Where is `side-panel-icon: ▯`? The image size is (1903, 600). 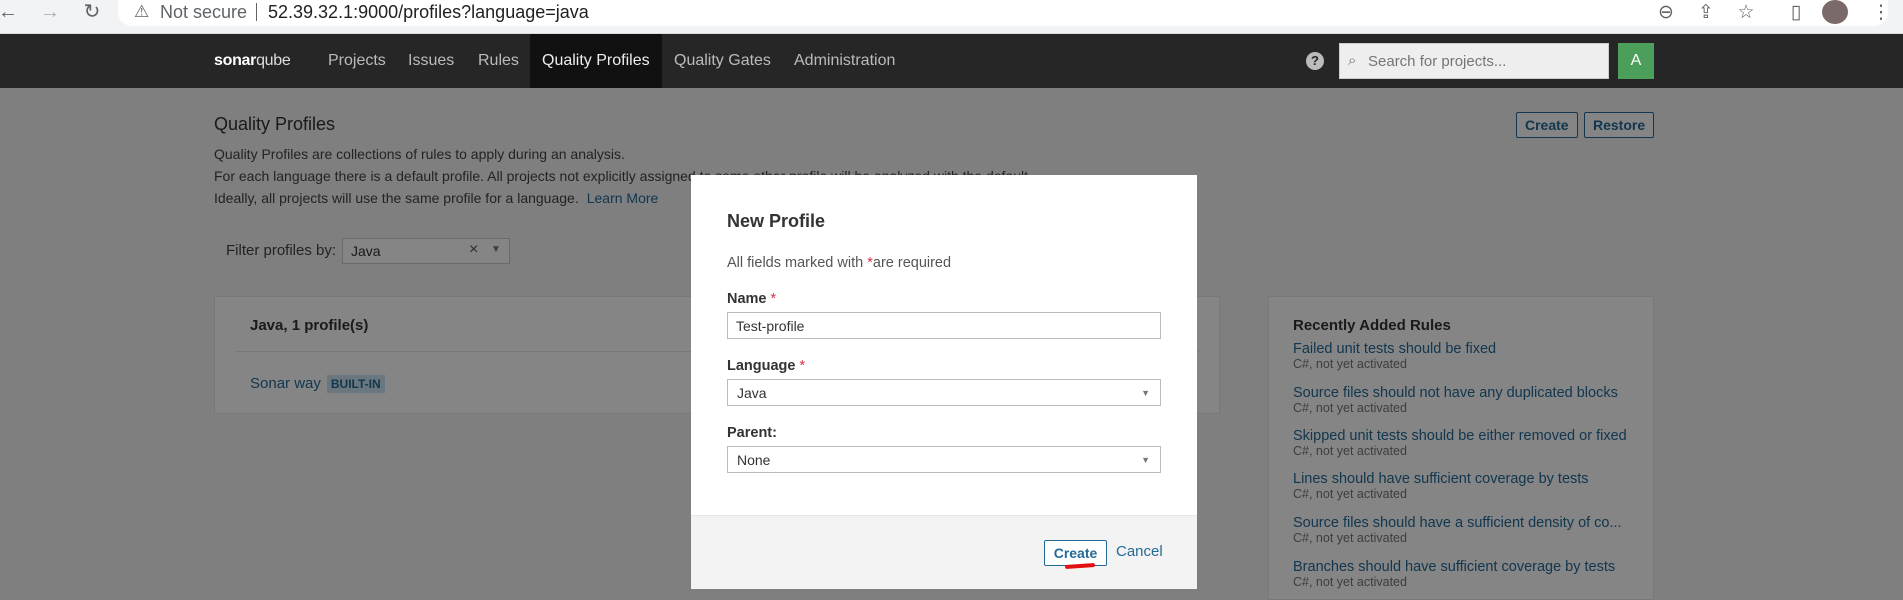
side-panel-icon: ▯ is located at coordinates (1796, 12).